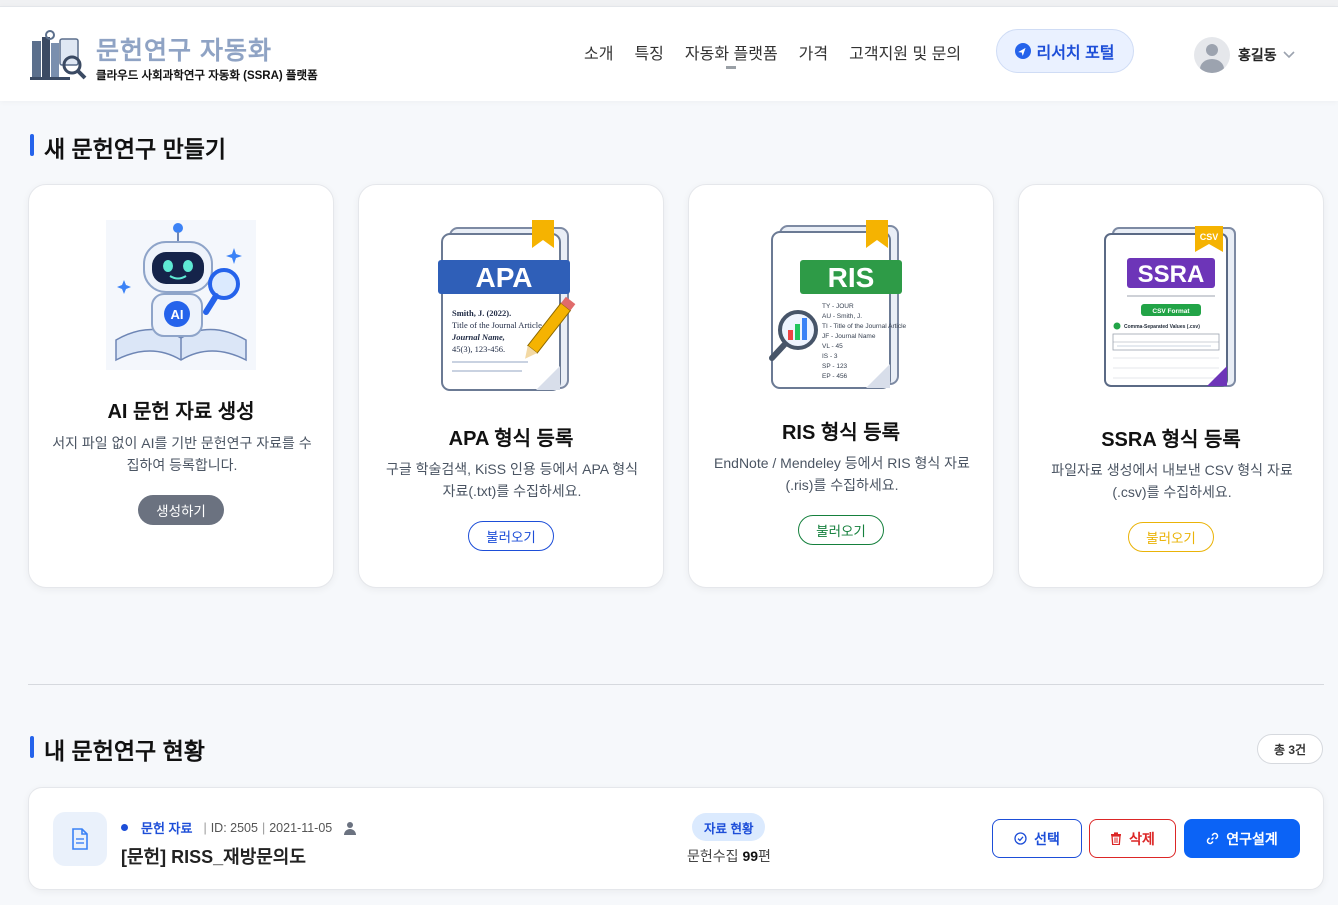 The image size is (1338, 905). What do you see at coordinates (841, 530) in the screenshot?
I see `ris-import-button: 불러오기` at bounding box center [841, 530].